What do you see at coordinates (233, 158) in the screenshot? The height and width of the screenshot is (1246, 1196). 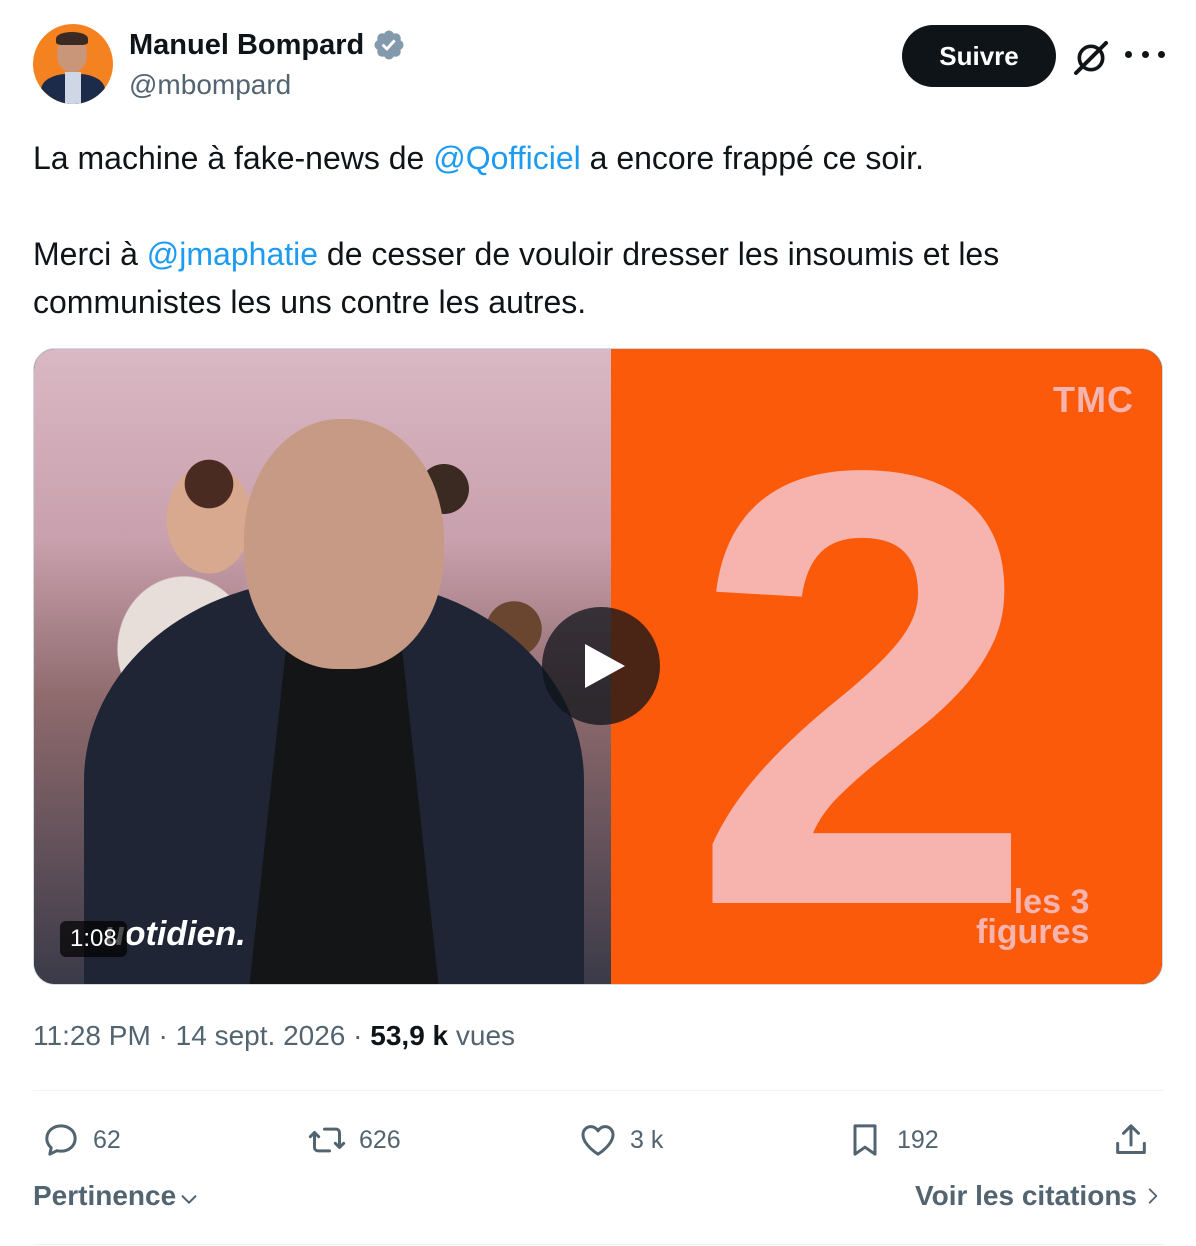 I see `text-span: La machine à fake-news de` at bounding box center [233, 158].